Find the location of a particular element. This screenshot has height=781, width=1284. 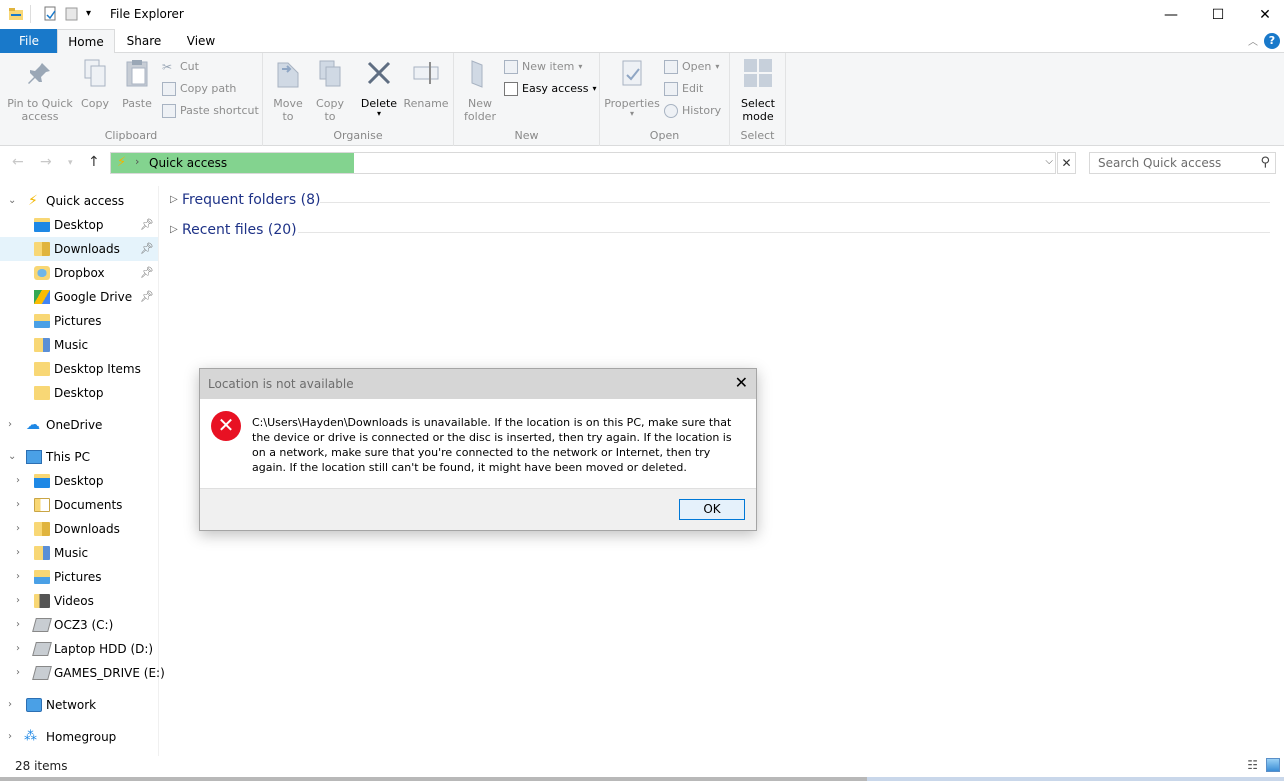

edit-button: Edit is located at coordinates (683, 89).